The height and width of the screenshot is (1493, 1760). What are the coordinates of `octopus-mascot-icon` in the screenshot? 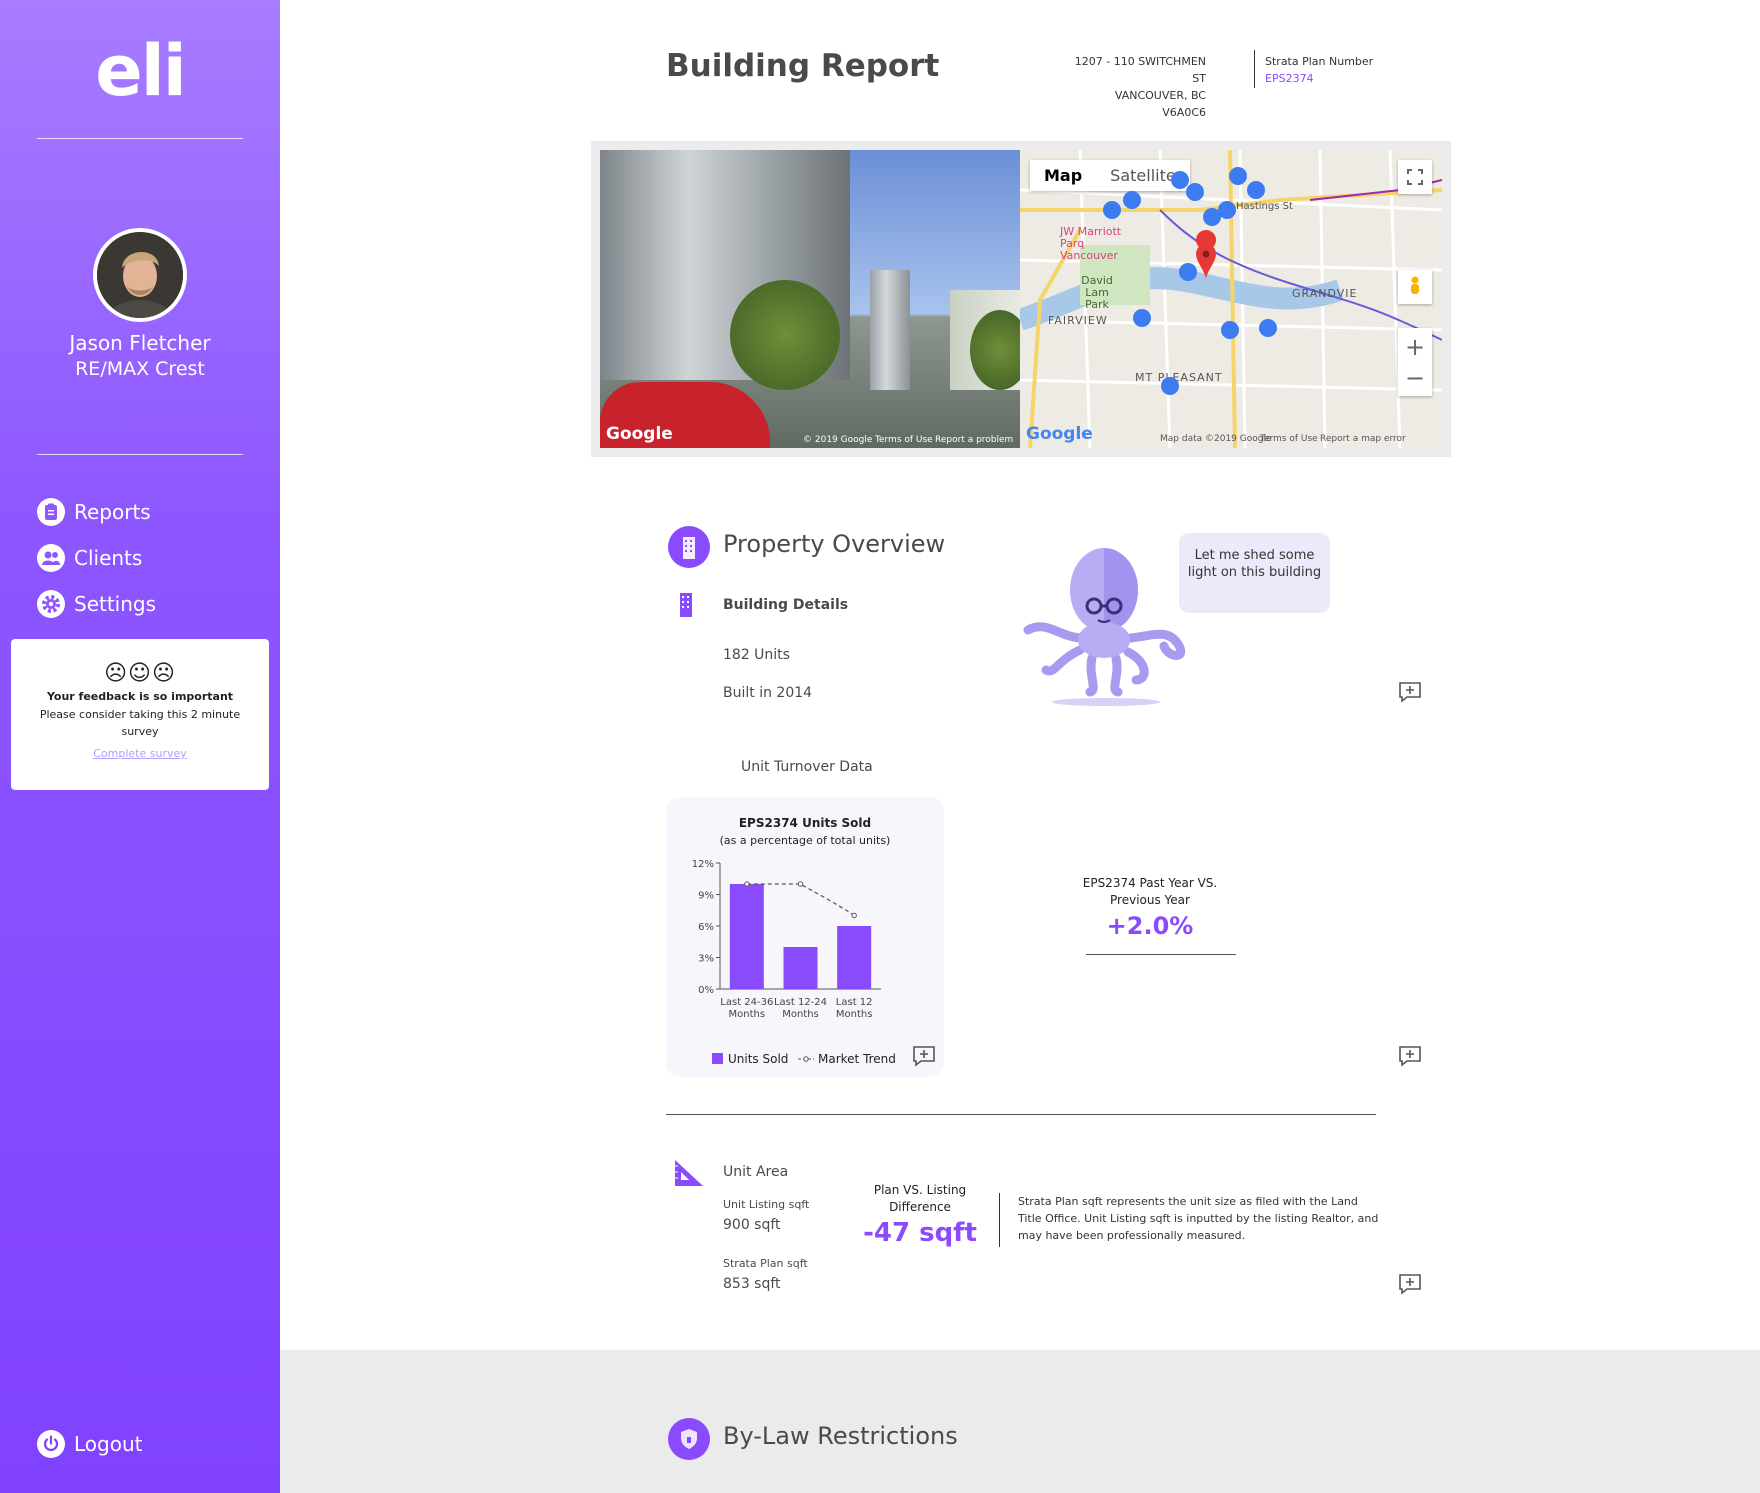 It's located at (1103, 627).